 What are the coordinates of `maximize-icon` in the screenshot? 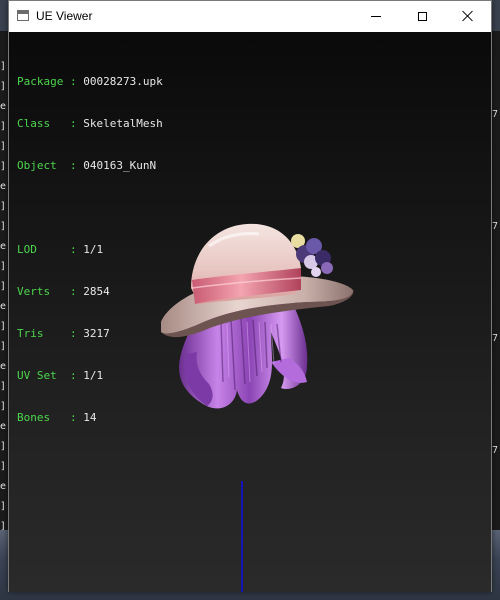 It's located at (422, 16).